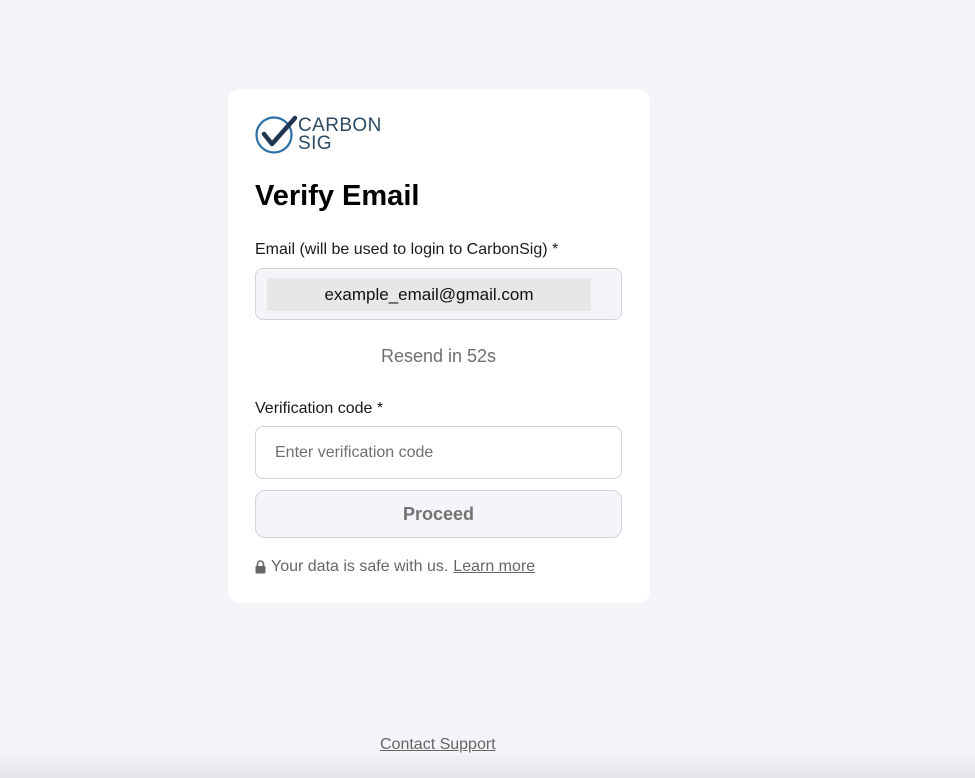 The width and height of the screenshot is (975, 778). I want to click on lock-icon, so click(260, 567).